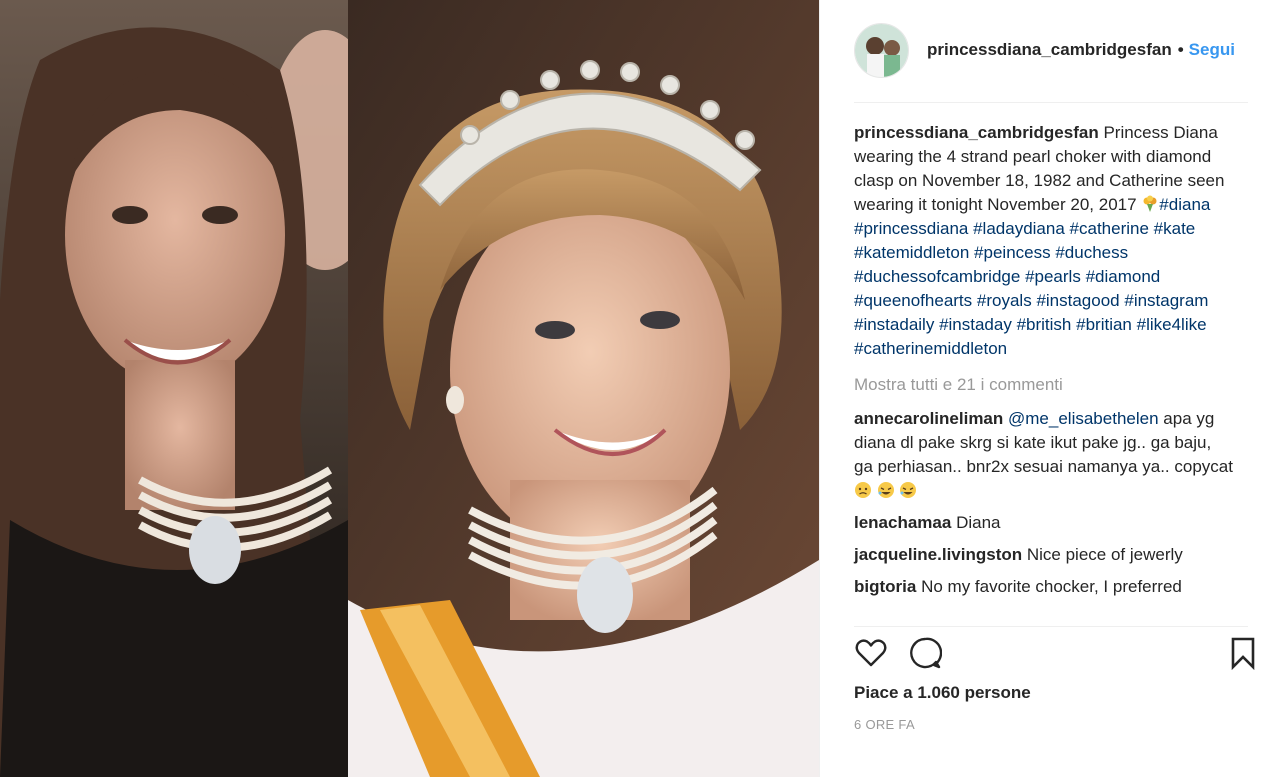 The width and height of the screenshot is (1261, 777). What do you see at coordinates (1053, 276) in the screenshot?
I see `hashtag-link: #pearls` at bounding box center [1053, 276].